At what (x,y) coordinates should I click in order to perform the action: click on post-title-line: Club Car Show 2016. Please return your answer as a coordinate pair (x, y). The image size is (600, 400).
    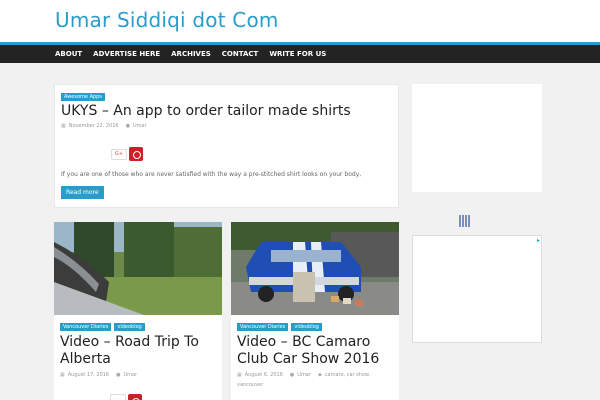
    Looking at the image, I should click on (308, 359).